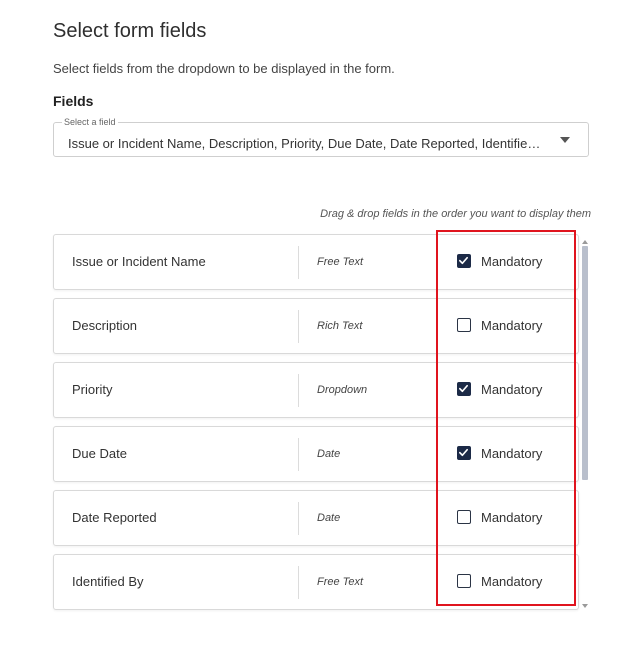 The image size is (640, 652). I want to click on fields-label: Fields, so click(73, 101).